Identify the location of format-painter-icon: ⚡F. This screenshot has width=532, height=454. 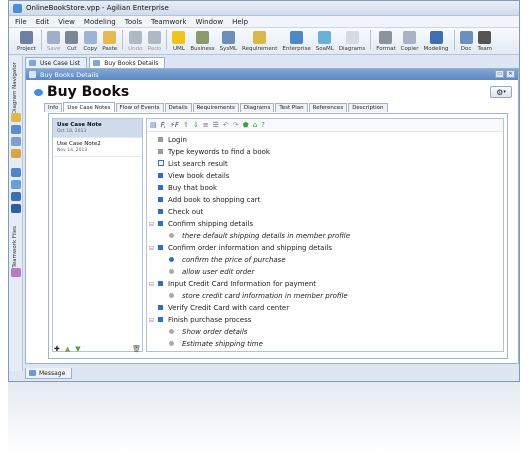
(174, 125).